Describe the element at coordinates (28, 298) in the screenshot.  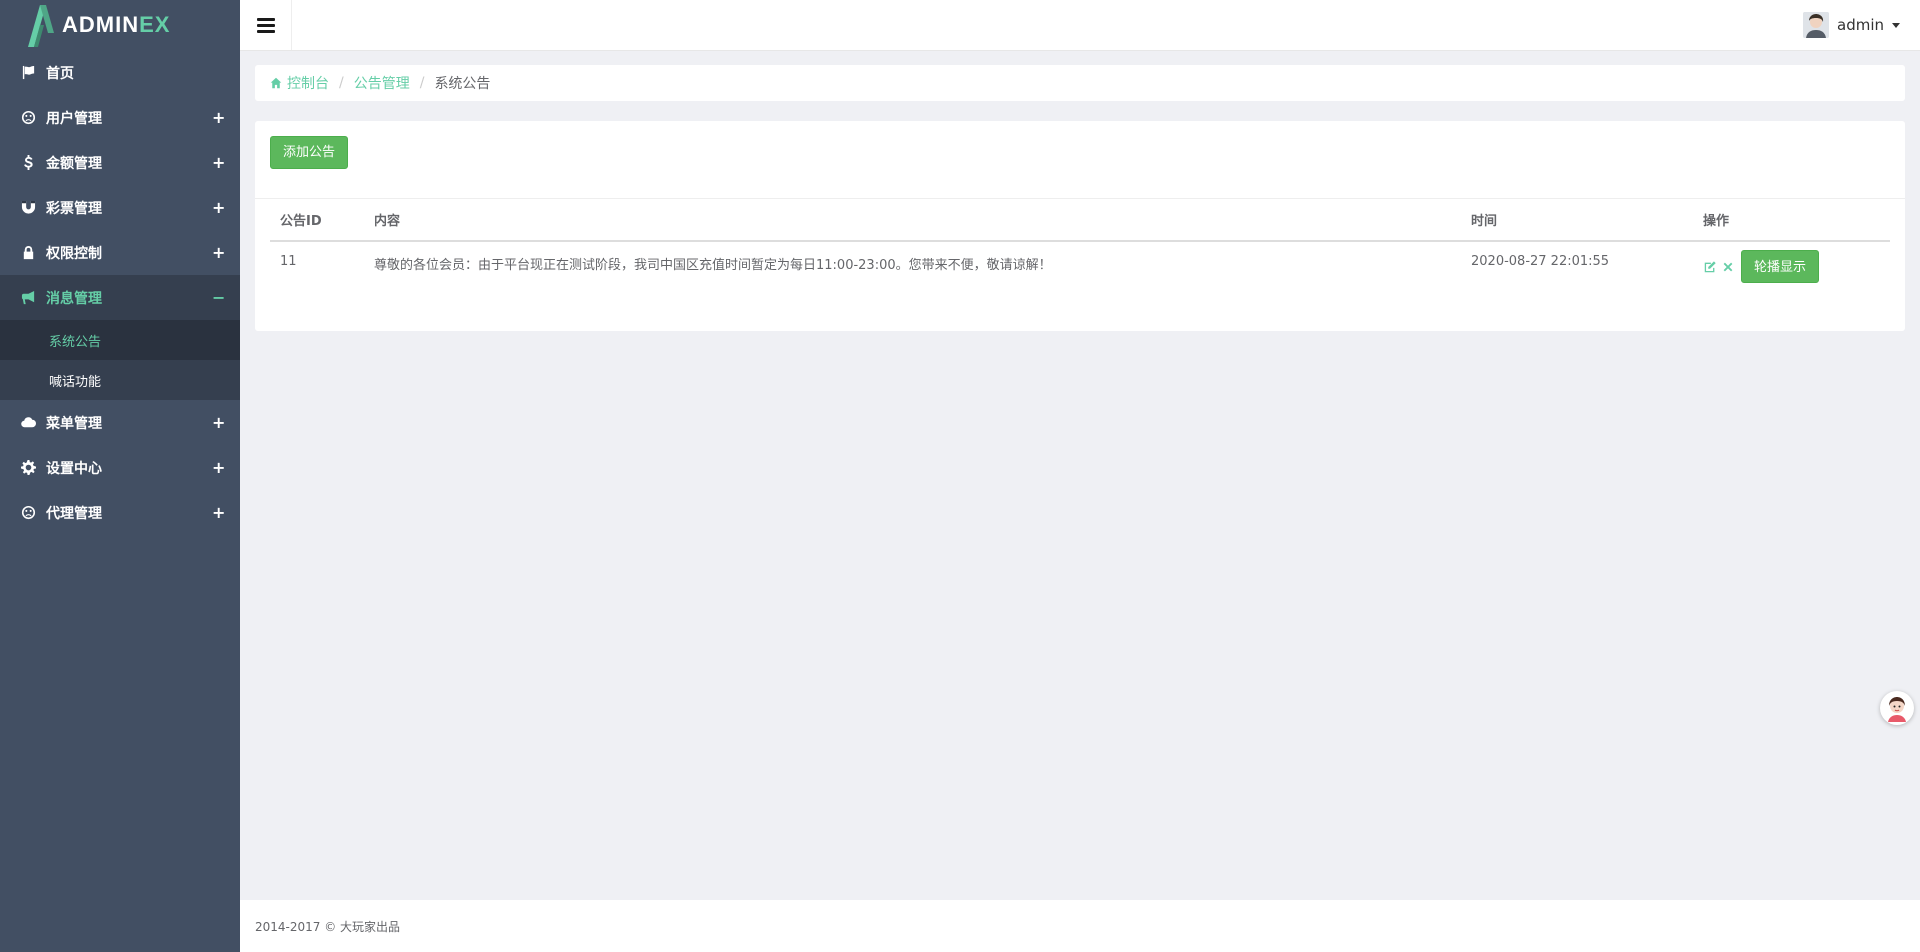
I see `bullhorn-icon` at that location.